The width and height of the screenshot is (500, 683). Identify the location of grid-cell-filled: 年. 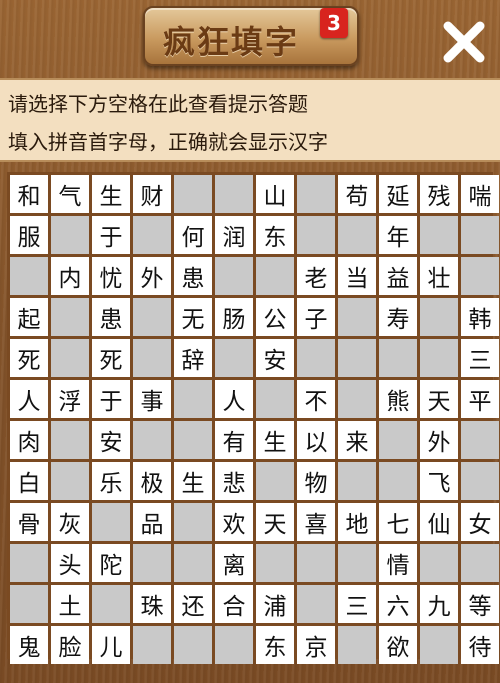
(398, 235).